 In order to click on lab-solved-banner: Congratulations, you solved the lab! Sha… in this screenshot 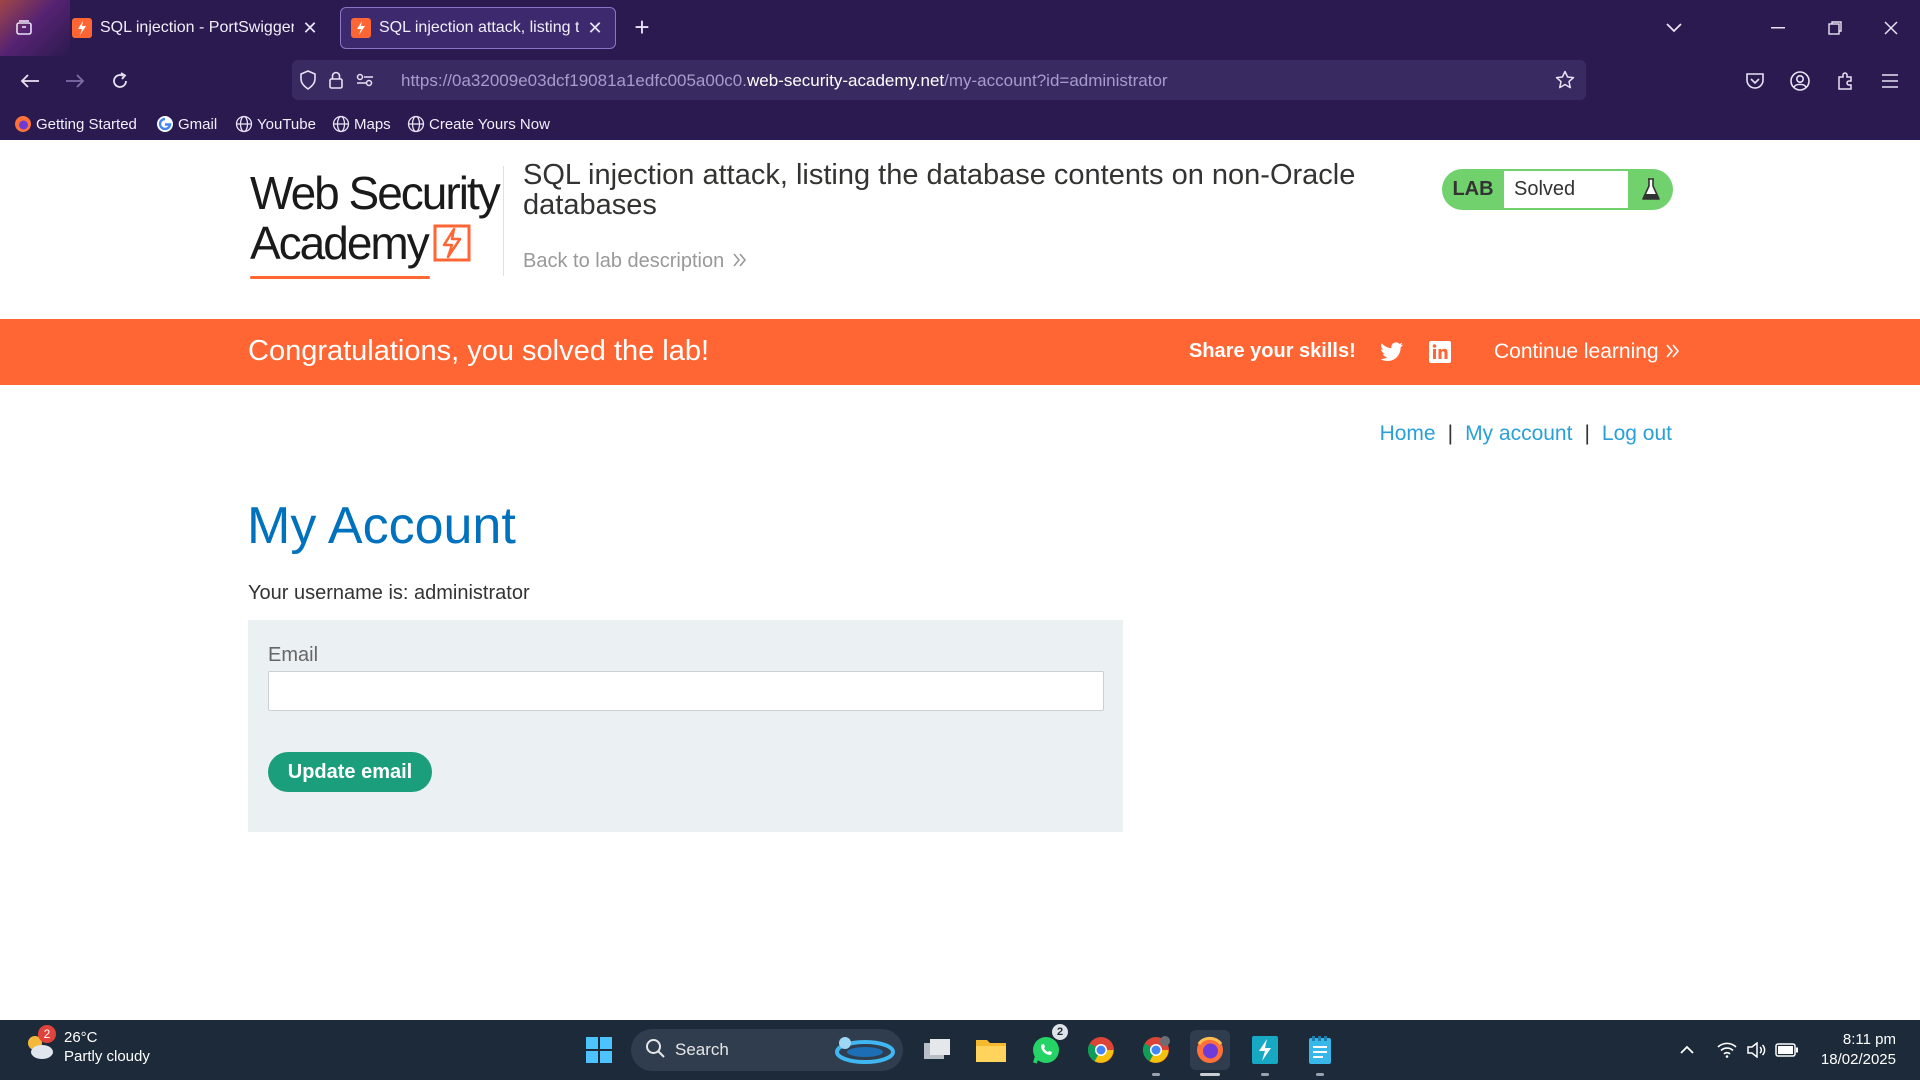, I will do `click(960, 352)`.